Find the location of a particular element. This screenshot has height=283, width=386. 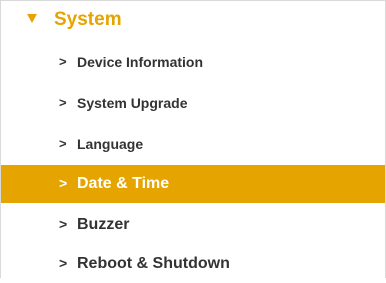

menu-item-reboot-shutdown: > Reboot & Shutdown is located at coordinates (193, 264).